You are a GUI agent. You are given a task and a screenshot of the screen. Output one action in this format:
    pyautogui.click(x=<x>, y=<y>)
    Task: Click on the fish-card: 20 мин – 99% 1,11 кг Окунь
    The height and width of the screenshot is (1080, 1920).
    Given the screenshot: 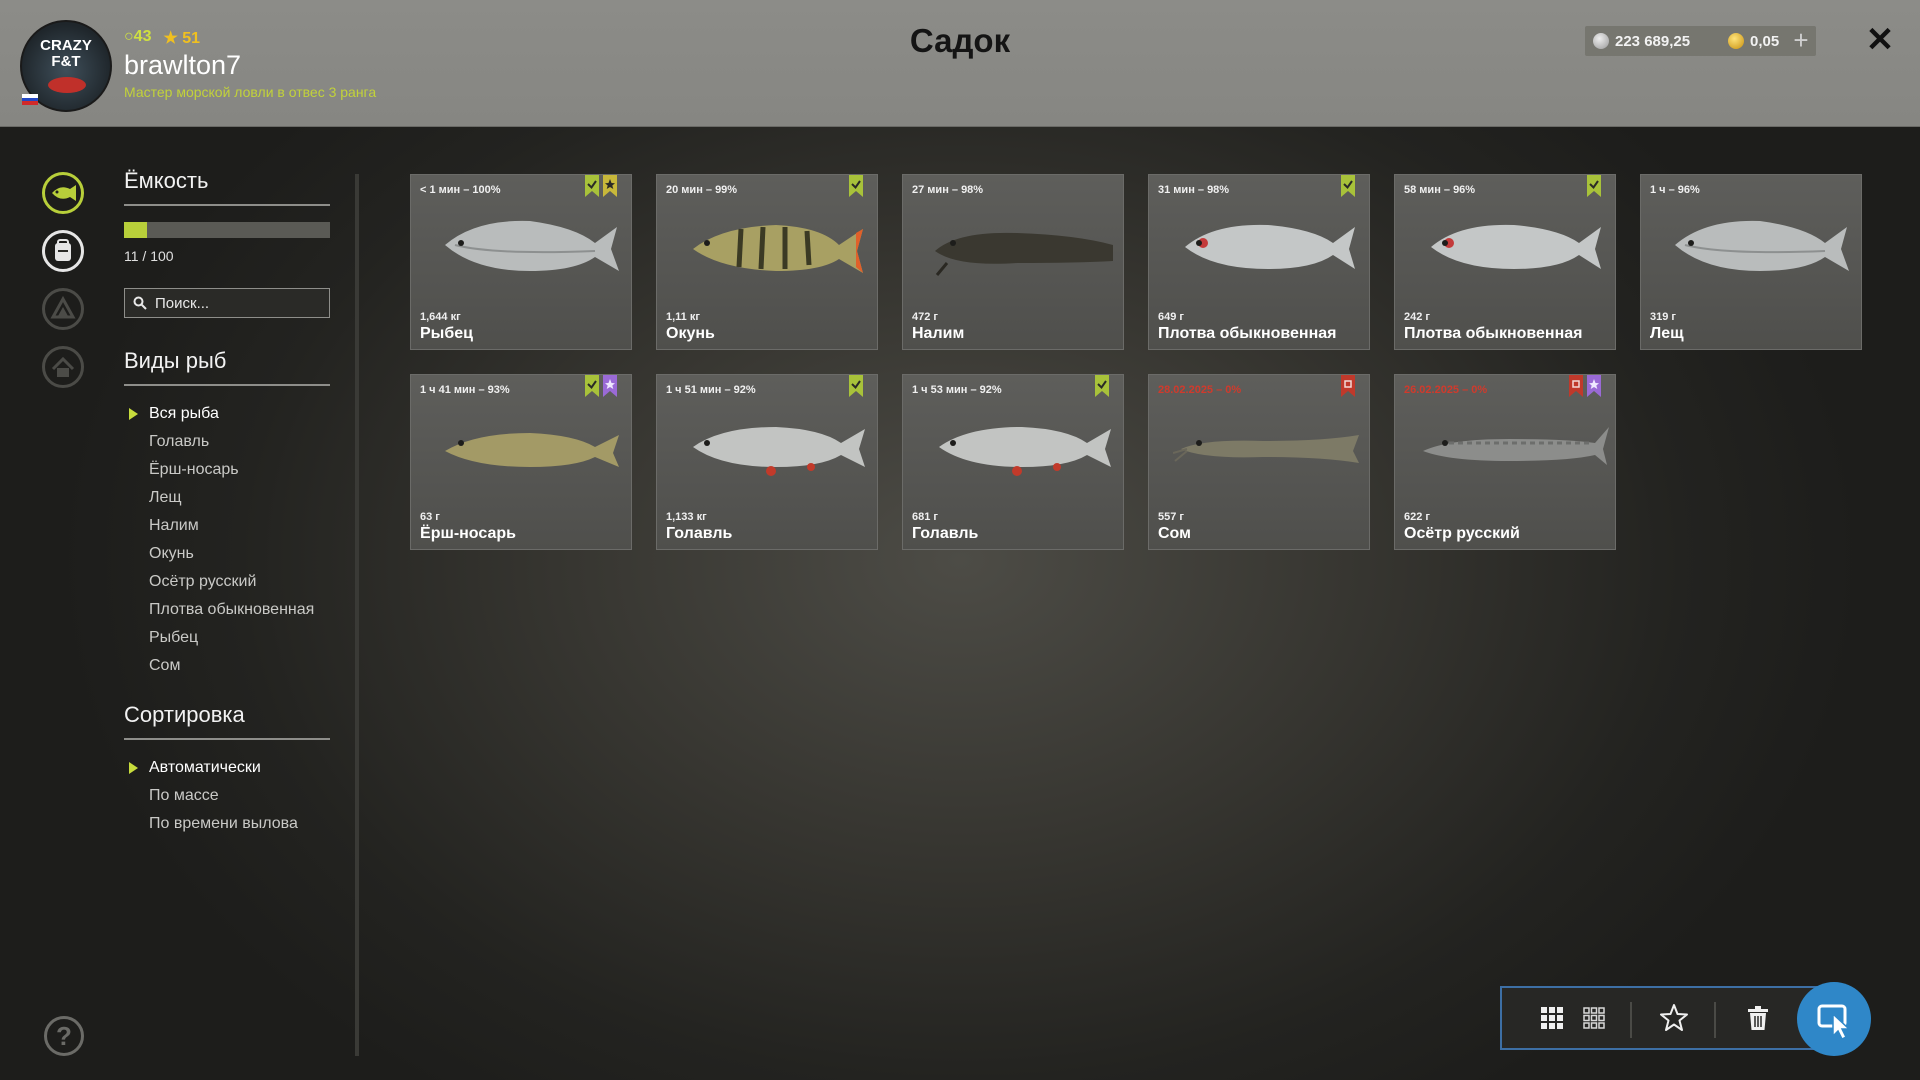 What is the action you would take?
    pyautogui.click(x=767, y=262)
    